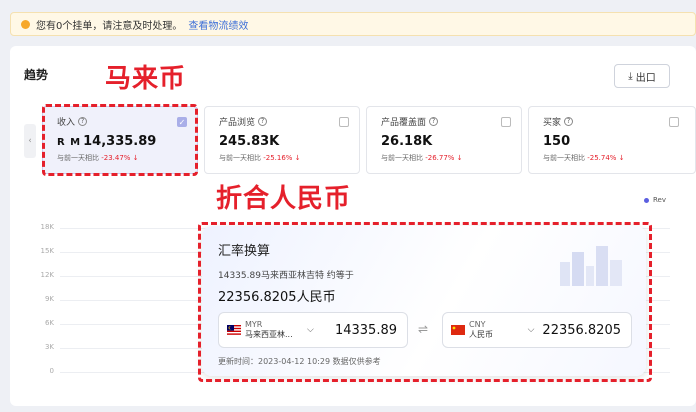  What do you see at coordinates (353, 24) in the screenshot?
I see `notice-bar: 您有0个挂单，请注意及时处理。 查看物流绩效` at bounding box center [353, 24].